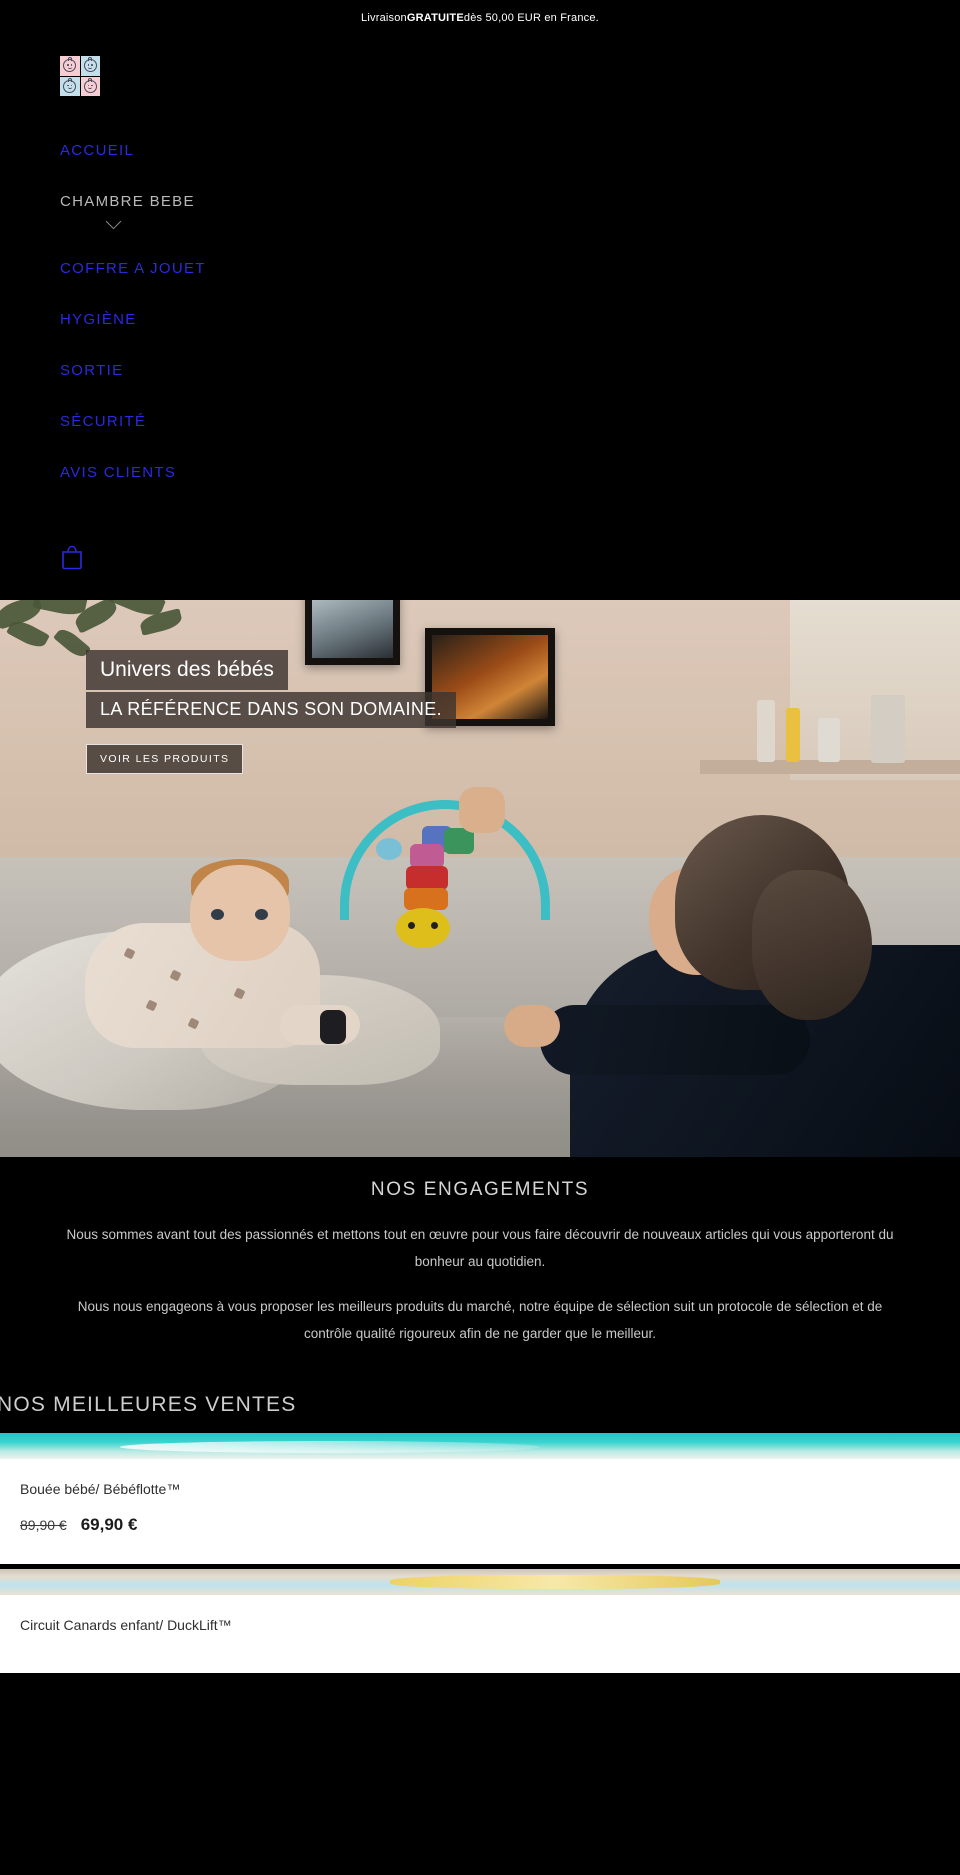  What do you see at coordinates (510, 473) in the screenshot?
I see `nav-item-avis-clients: AVIS CLIENTS` at bounding box center [510, 473].